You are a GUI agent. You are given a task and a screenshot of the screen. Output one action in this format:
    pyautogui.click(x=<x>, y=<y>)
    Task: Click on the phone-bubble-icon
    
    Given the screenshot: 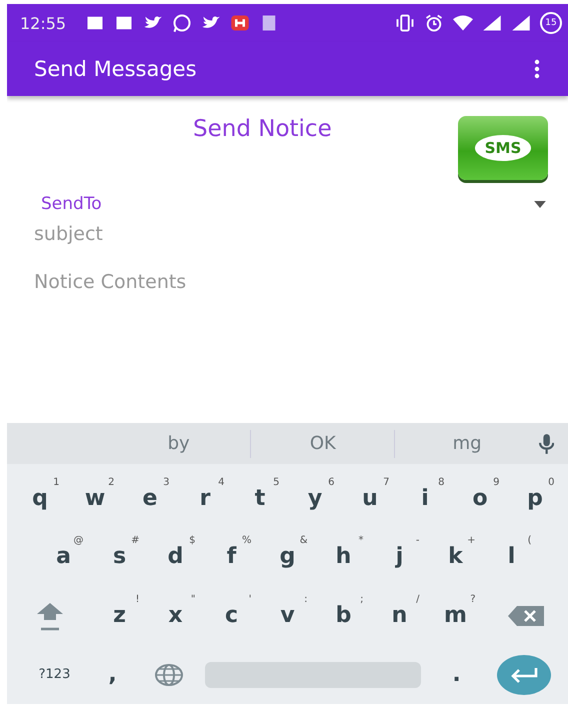 What is the action you would take?
    pyautogui.click(x=182, y=23)
    